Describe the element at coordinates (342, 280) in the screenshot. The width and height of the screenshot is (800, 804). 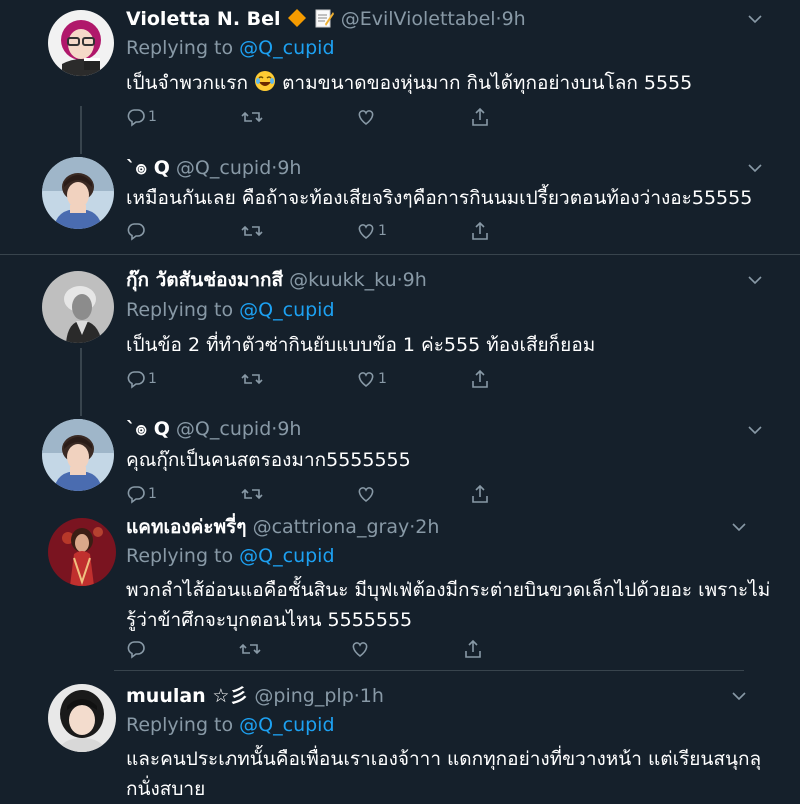
I see `handle: @kuukk_ku` at that location.